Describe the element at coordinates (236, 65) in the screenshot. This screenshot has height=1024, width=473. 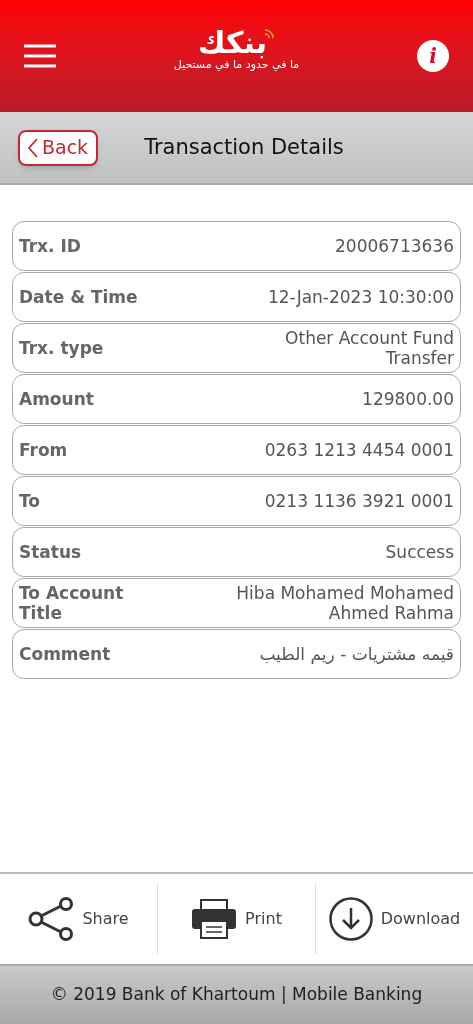
I see `logo-tagline: ما في حدود ما في مستحيل` at that location.